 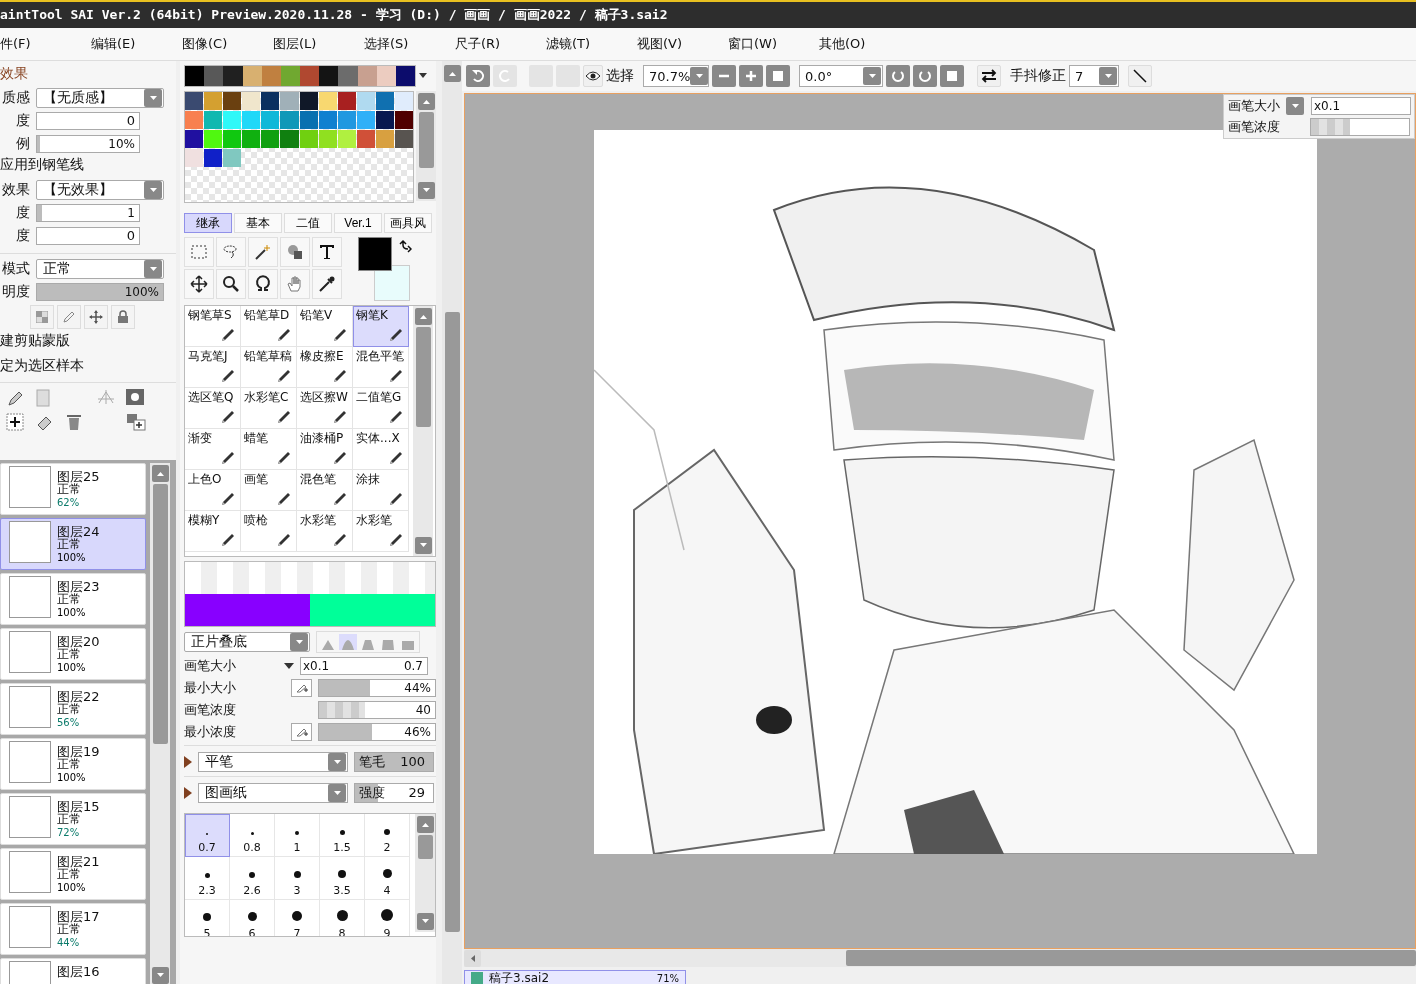 I want to click on brush-tool: 水彩笔, so click(x=325, y=531).